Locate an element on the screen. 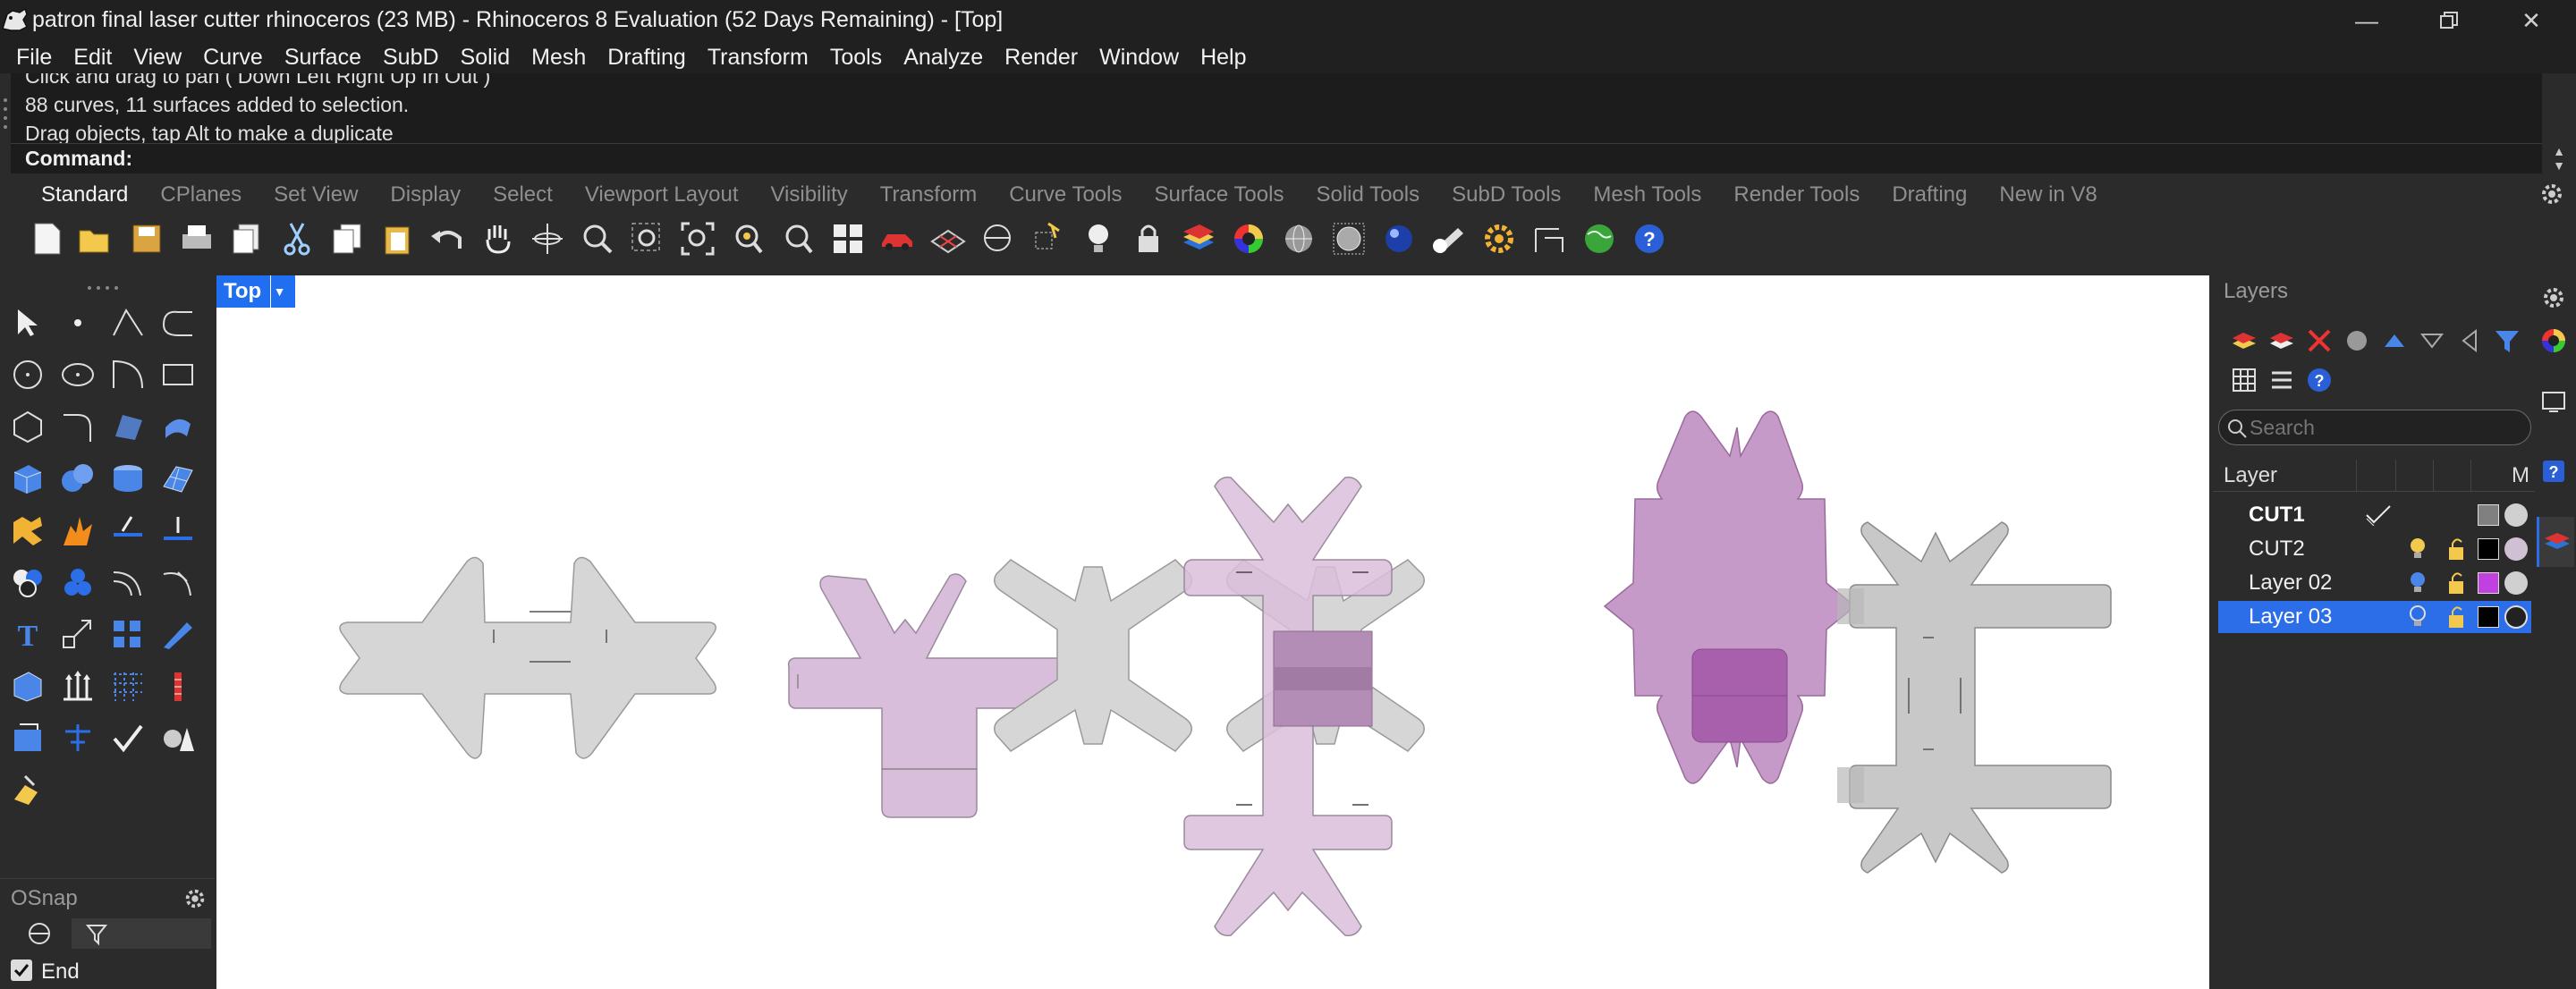 This screenshot has height=989, width=2576. color-wheel-icon is located at coordinates (2553, 340).